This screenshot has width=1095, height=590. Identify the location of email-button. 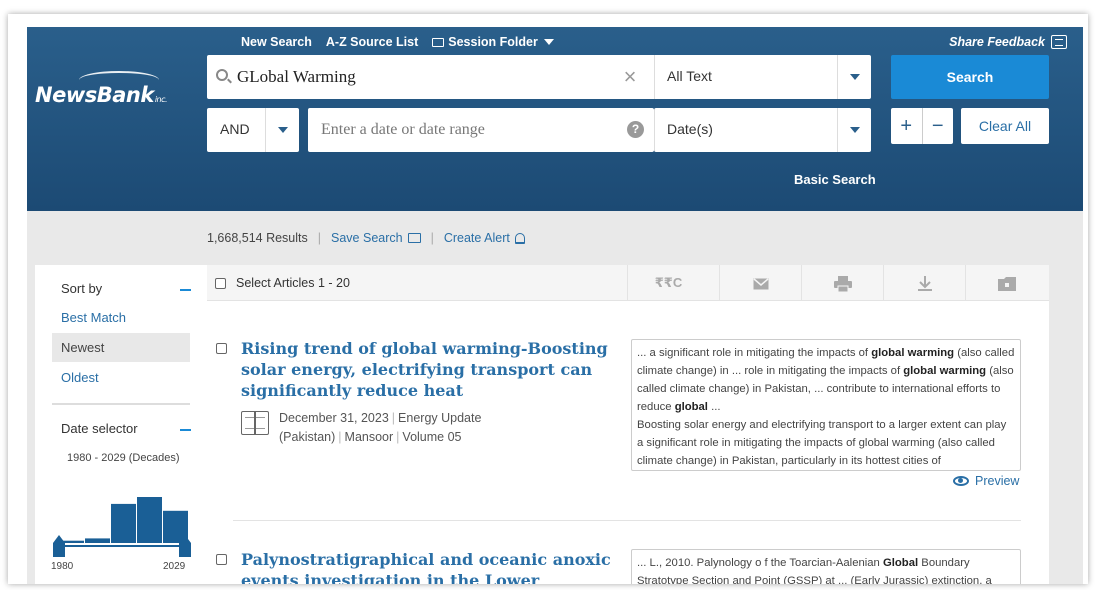
(760, 283).